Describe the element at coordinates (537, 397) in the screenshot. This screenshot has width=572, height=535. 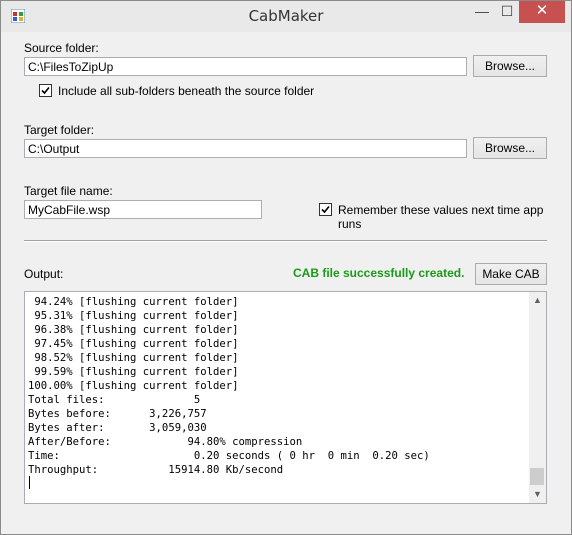
I see `output-scrollbar: ▲ ▼` at that location.